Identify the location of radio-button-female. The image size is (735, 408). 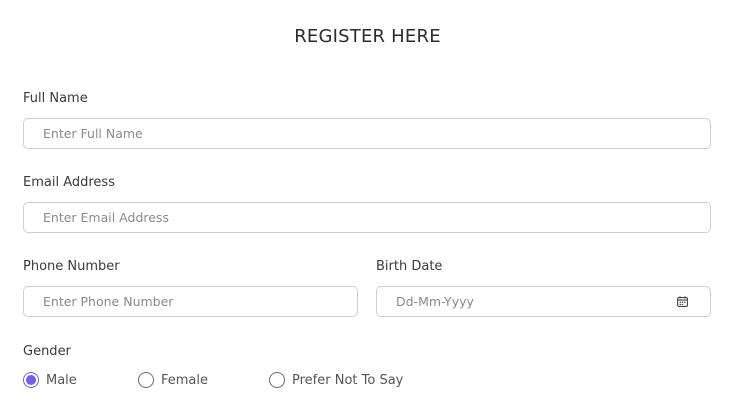
(146, 380).